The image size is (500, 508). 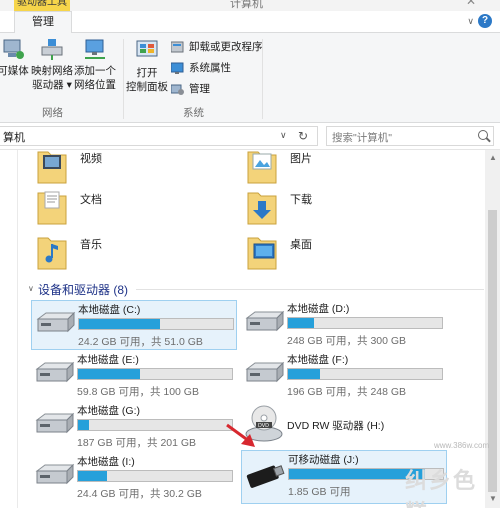 What do you see at coordinates (483, 135) in the screenshot?
I see `search-icon` at bounding box center [483, 135].